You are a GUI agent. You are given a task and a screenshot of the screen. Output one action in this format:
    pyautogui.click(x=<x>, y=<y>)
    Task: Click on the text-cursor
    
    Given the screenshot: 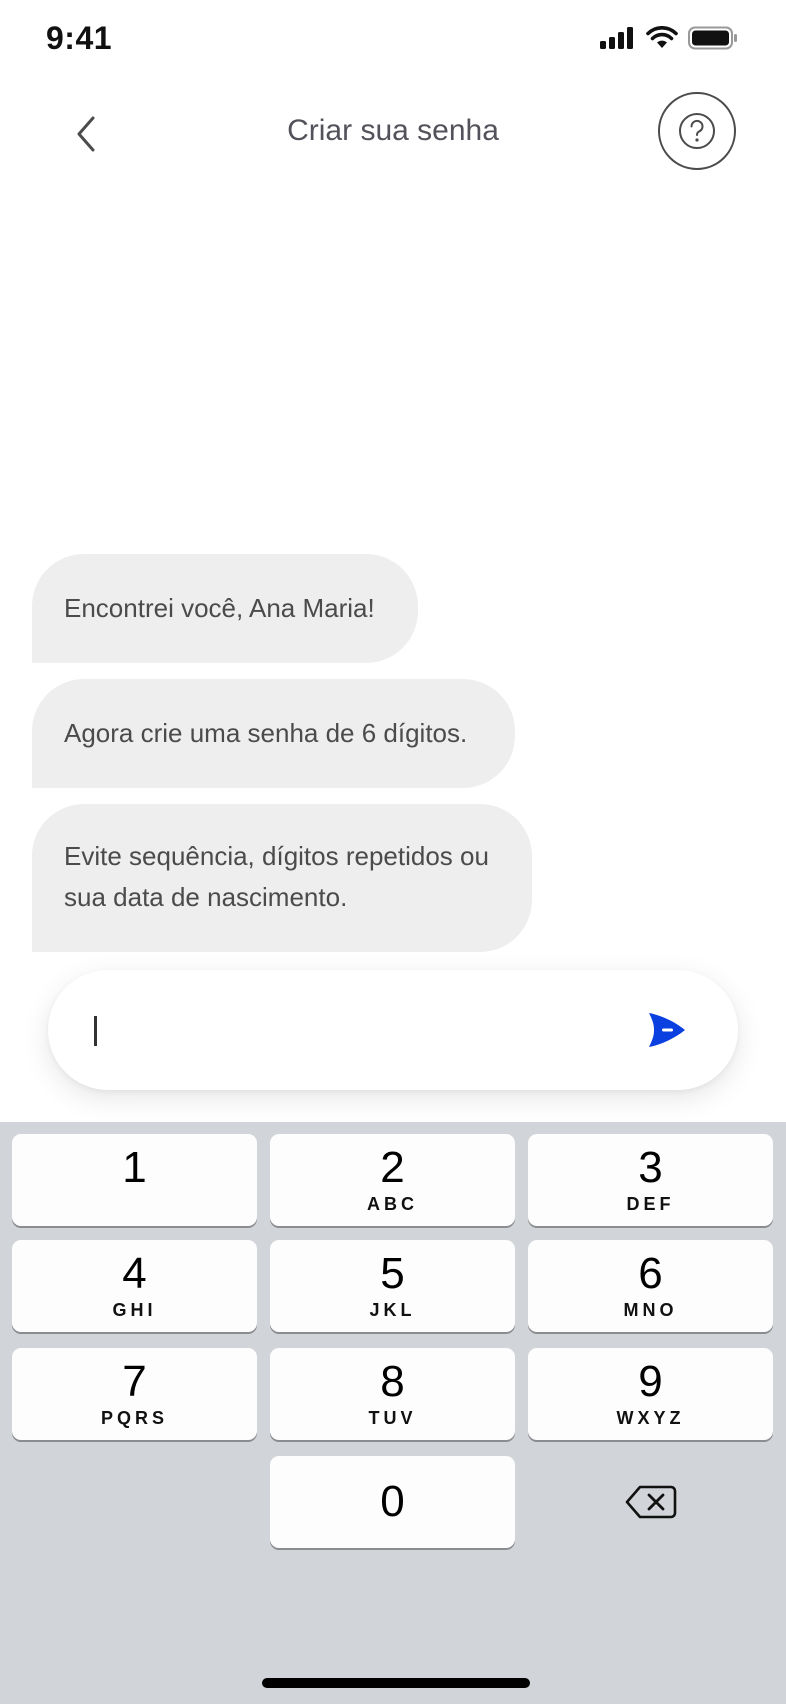 What is the action you would take?
    pyautogui.click(x=95, y=1031)
    